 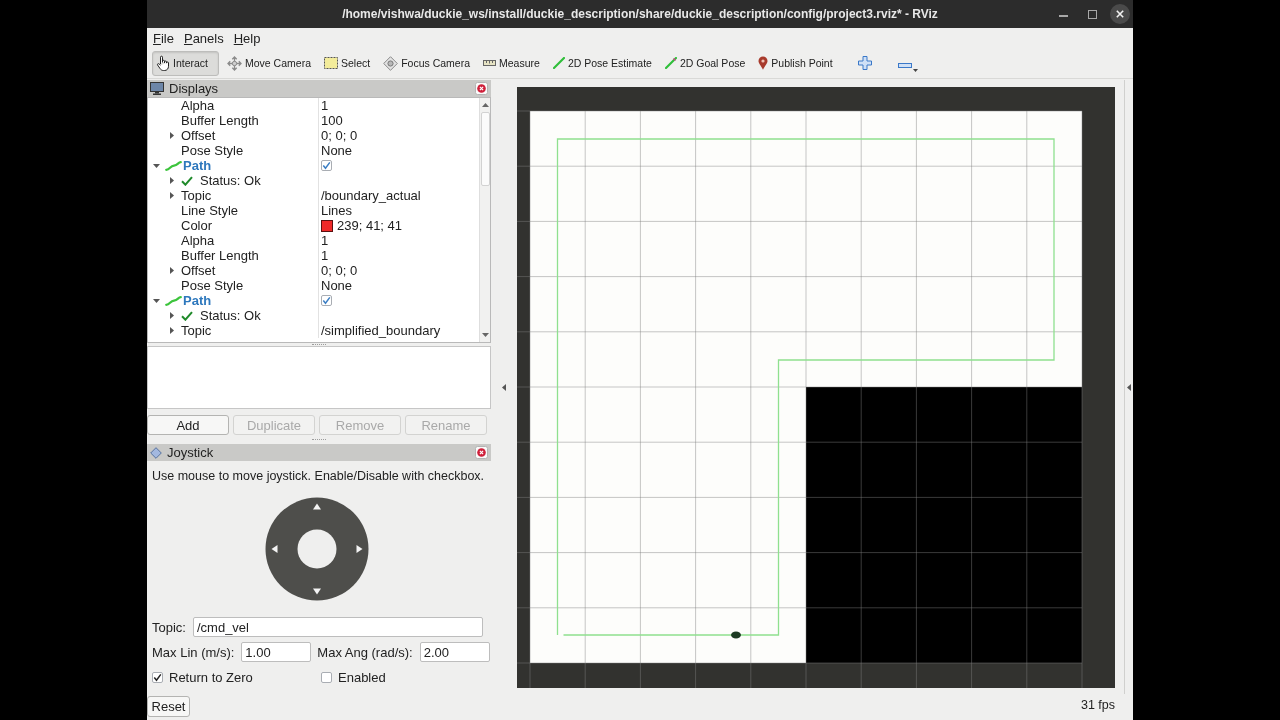 What do you see at coordinates (484, 220) in the screenshot?
I see `scrollbar` at bounding box center [484, 220].